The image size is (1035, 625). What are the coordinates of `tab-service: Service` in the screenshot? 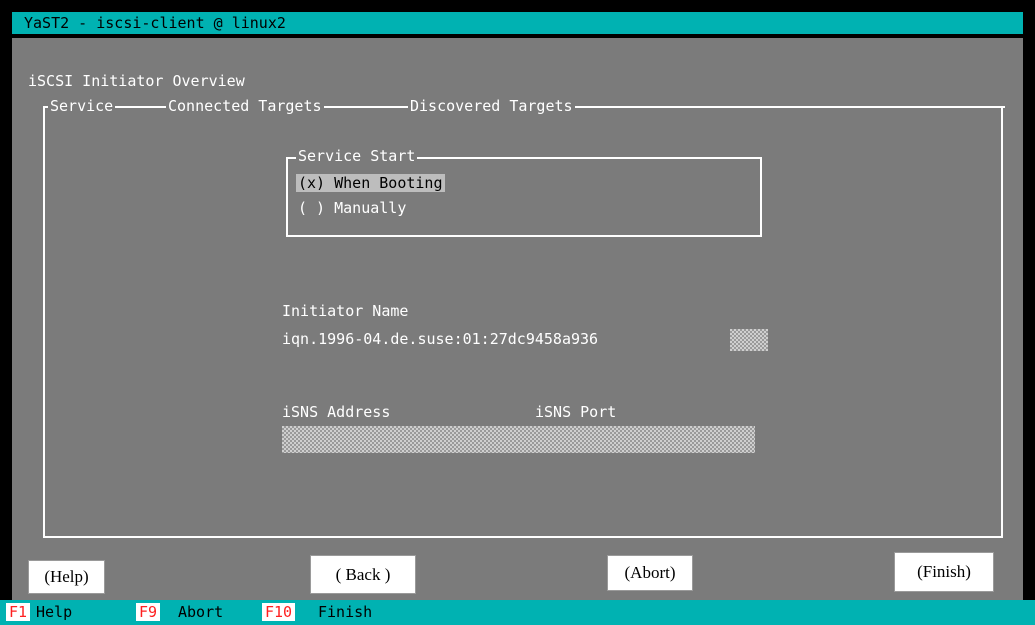 It's located at (82, 106).